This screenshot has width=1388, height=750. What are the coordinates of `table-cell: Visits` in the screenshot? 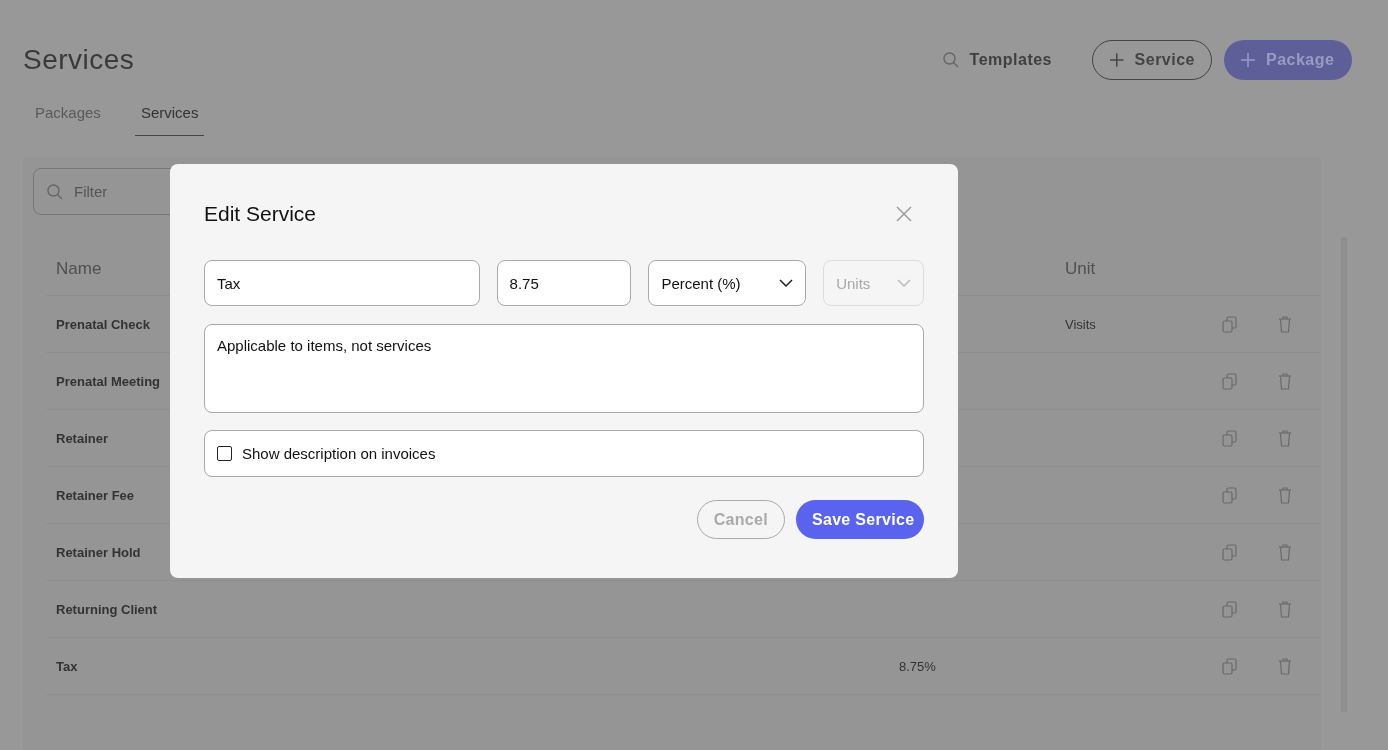 It's located at (1080, 324).